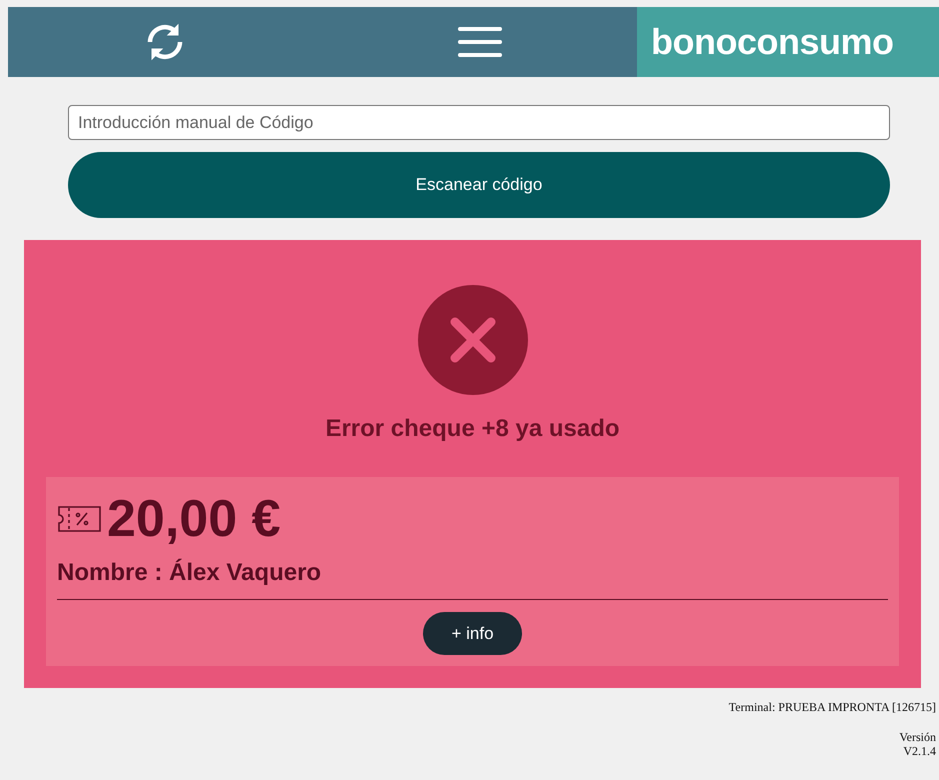 This screenshot has height=780, width=939. What do you see at coordinates (193, 519) in the screenshot?
I see `amount: 20,00 €` at bounding box center [193, 519].